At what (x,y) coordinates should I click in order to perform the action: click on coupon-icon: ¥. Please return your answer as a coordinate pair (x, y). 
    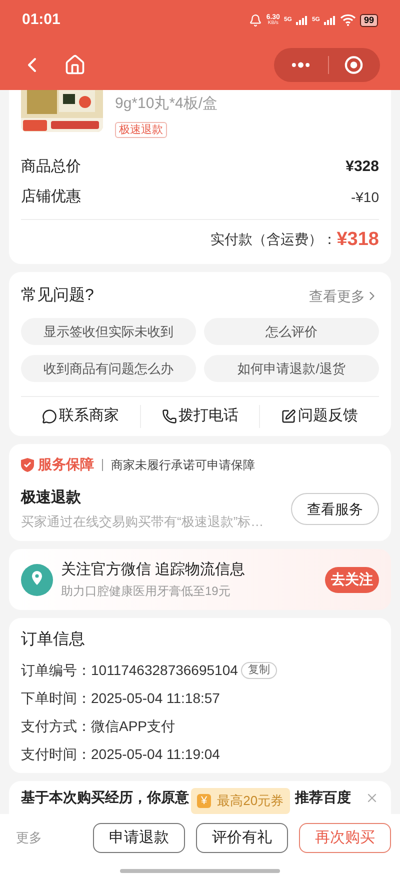
    Looking at the image, I should click on (204, 801).